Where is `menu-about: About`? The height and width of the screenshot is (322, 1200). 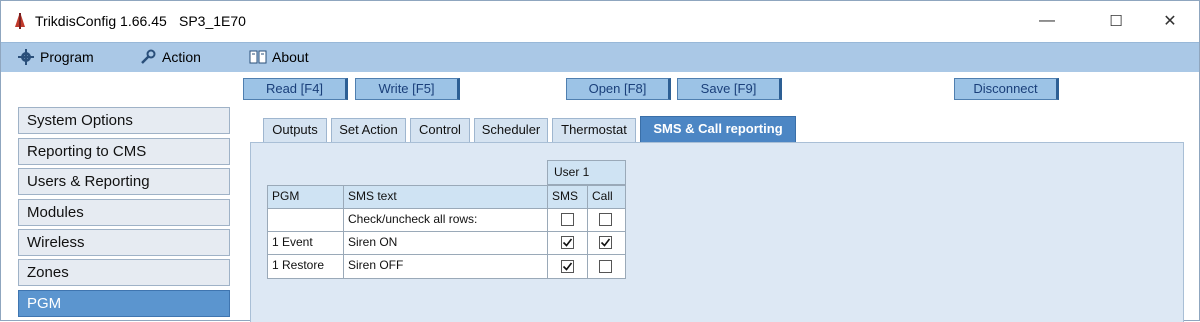 menu-about: About is located at coordinates (279, 57).